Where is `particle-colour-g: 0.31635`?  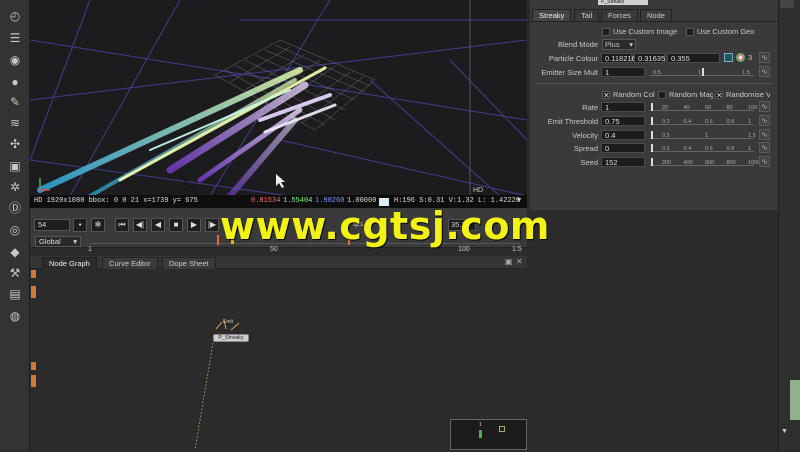
particle-colour-g: 0.31635 is located at coordinates (649, 58).